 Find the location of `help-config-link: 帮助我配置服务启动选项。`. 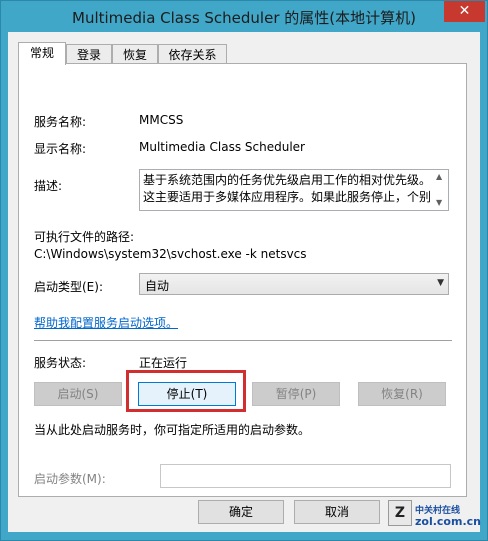

help-config-link: 帮助我配置服务启动选项。 is located at coordinates (106, 322).